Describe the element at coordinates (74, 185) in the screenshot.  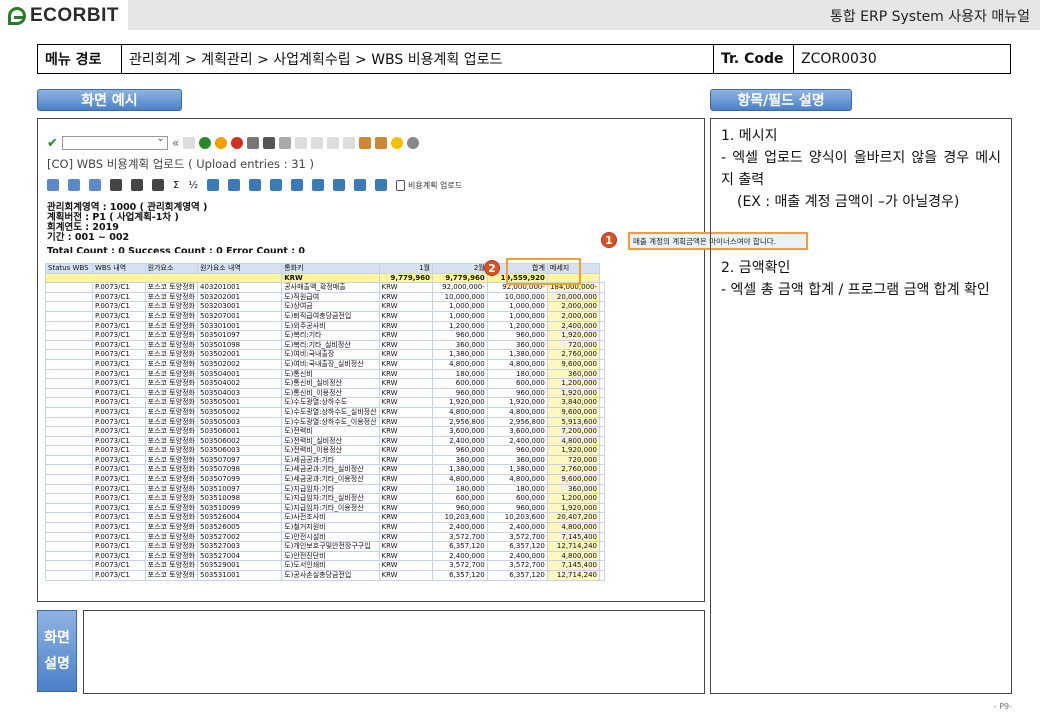
I see `sort-asc-icon` at that location.